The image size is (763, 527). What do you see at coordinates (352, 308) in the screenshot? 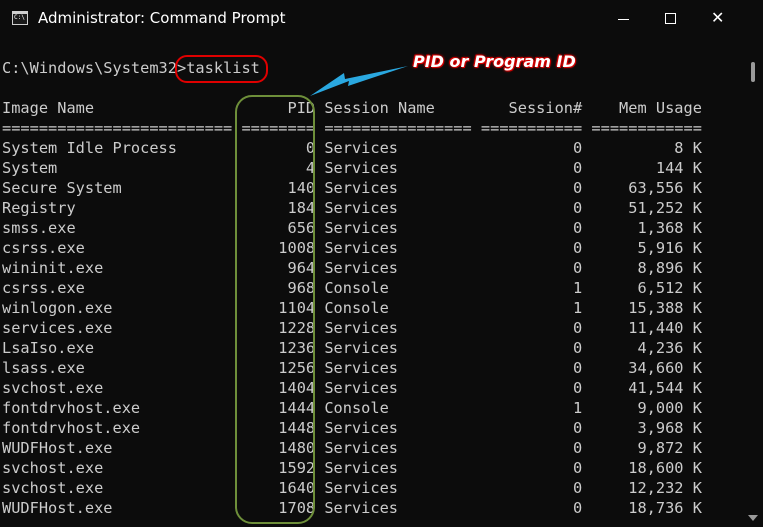
I see `process-row: winlogon.exe 1104 Console 1 15,388 K` at bounding box center [352, 308].